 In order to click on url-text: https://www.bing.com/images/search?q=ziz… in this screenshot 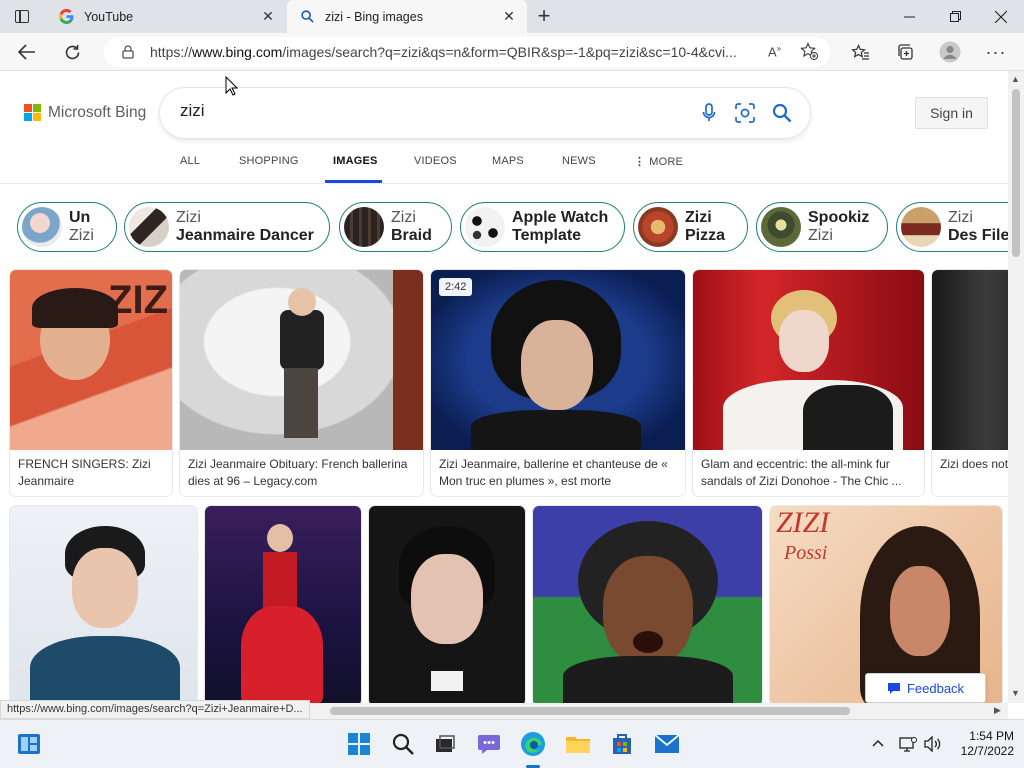, I will do `click(455, 52)`.